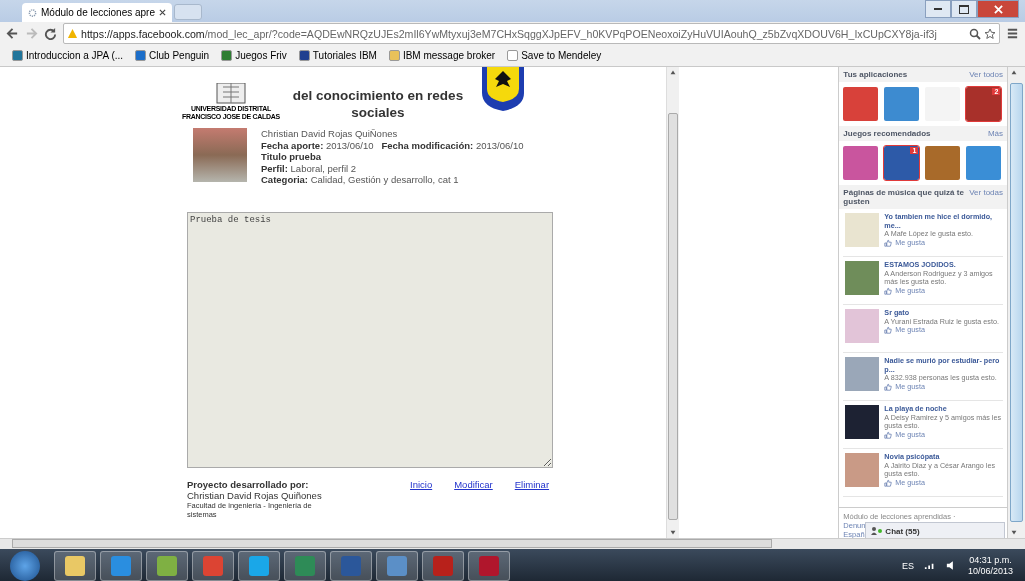 The image size is (1025, 581). Describe the element at coordinates (503, 89) in the screenshot. I see `shield-icon` at that location.